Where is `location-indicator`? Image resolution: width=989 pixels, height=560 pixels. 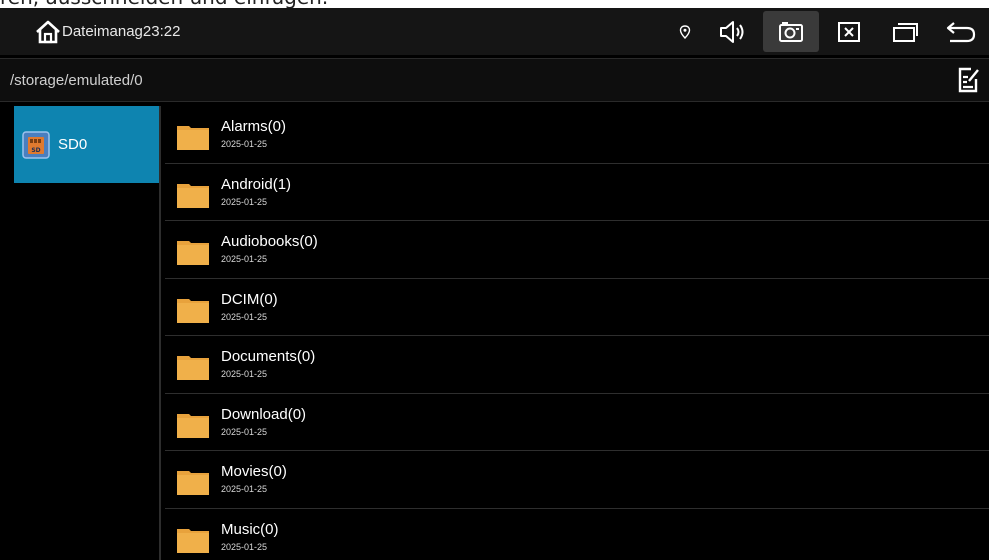 location-indicator is located at coordinates (685, 31).